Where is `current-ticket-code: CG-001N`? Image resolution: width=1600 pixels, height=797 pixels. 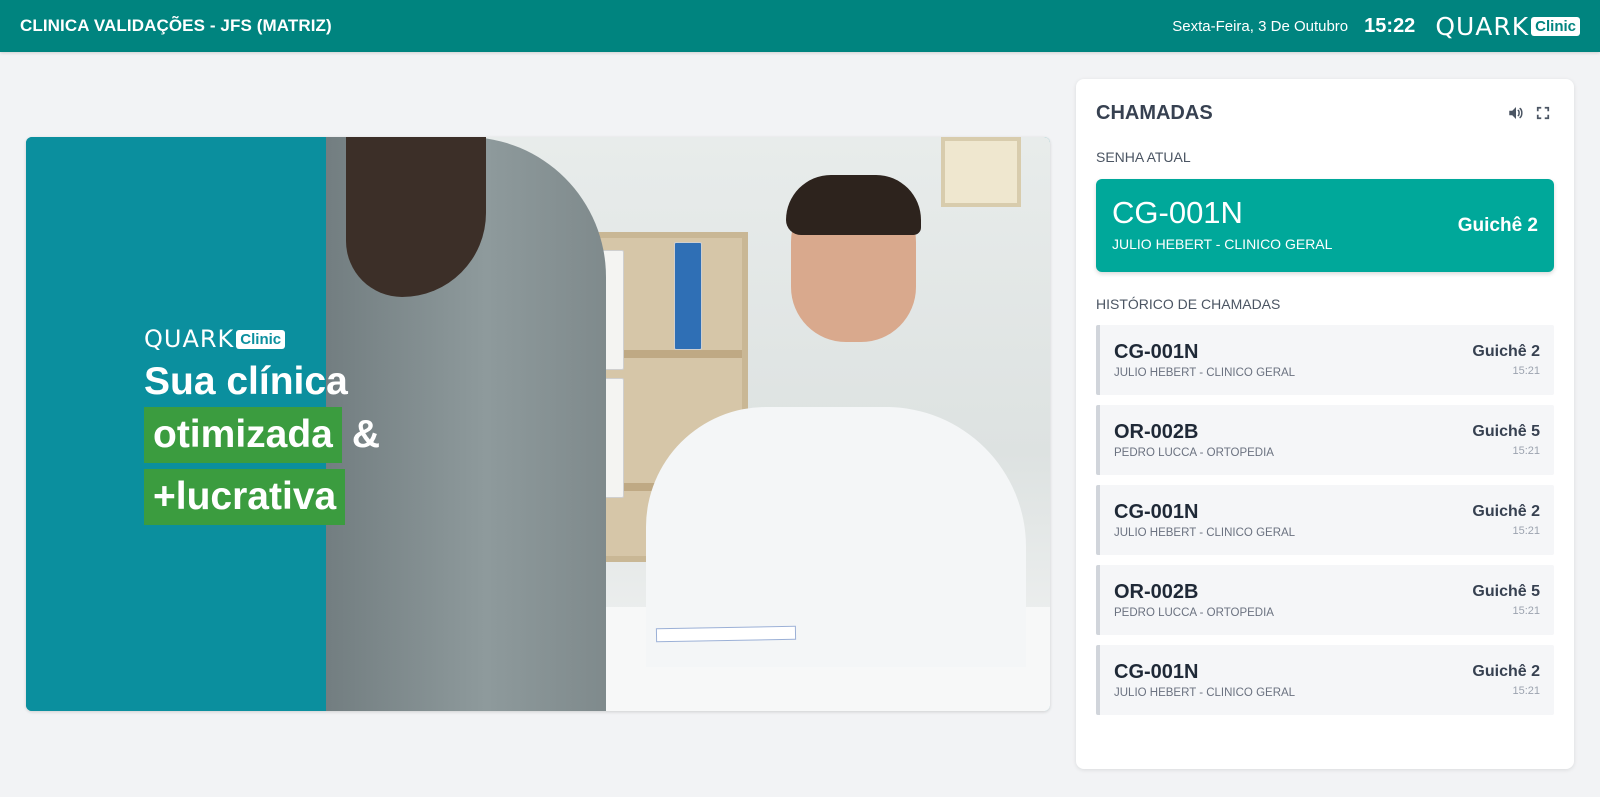
current-ticket-code: CG-001N is located at coordinates (1177, 212).